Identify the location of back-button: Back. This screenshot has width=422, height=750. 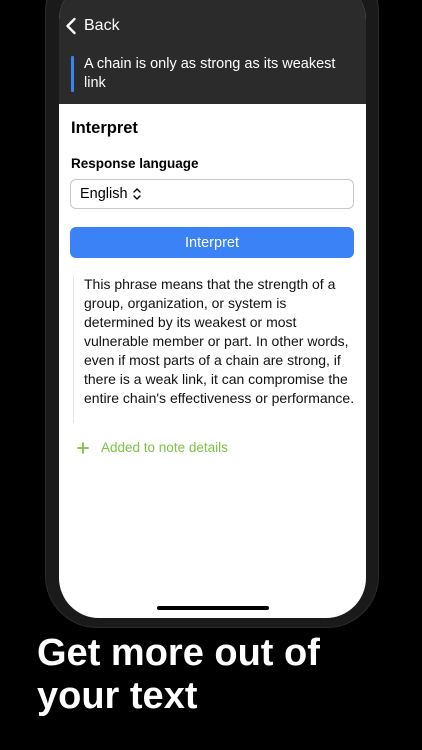
(92, 26).